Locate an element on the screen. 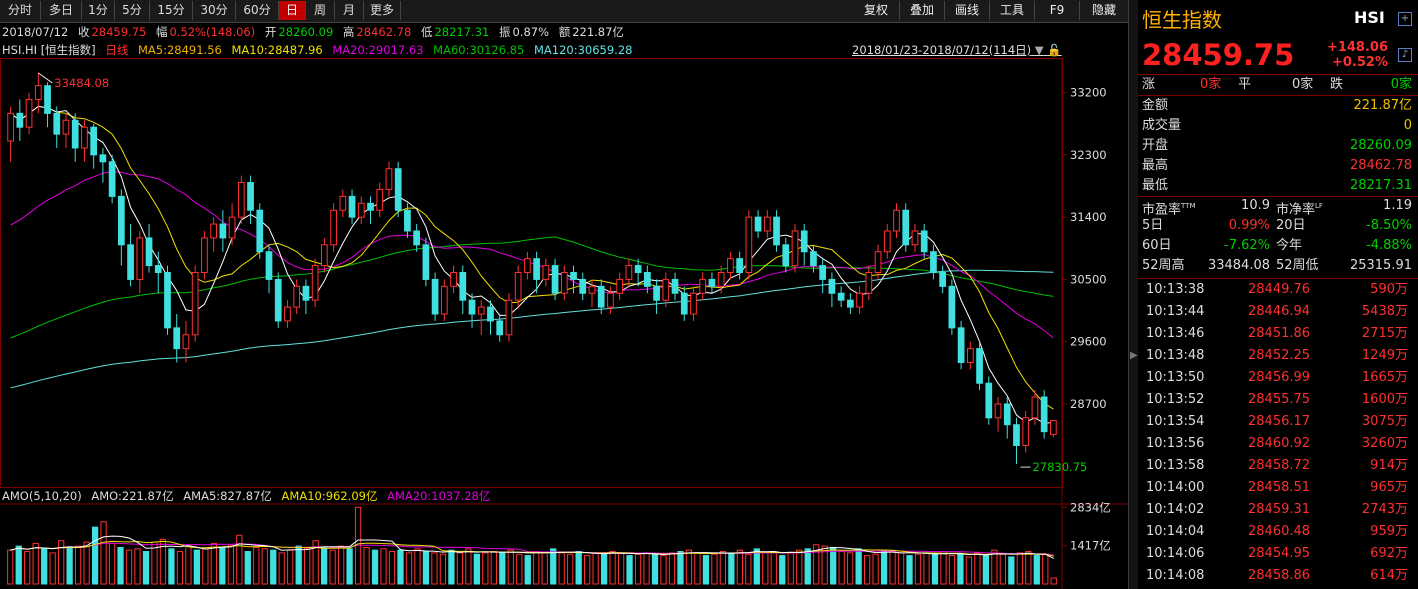 The width and height of the screenshot is (1418, 589). high-value: 28462.78 is located at coordinates (384, 32).